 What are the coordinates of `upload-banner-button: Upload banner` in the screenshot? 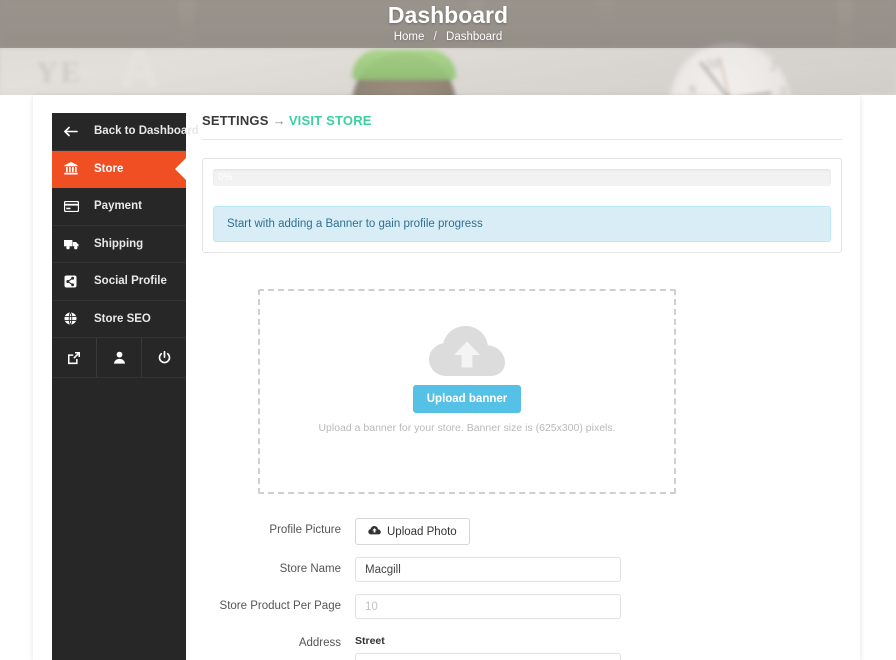 It's located at (467, 399).